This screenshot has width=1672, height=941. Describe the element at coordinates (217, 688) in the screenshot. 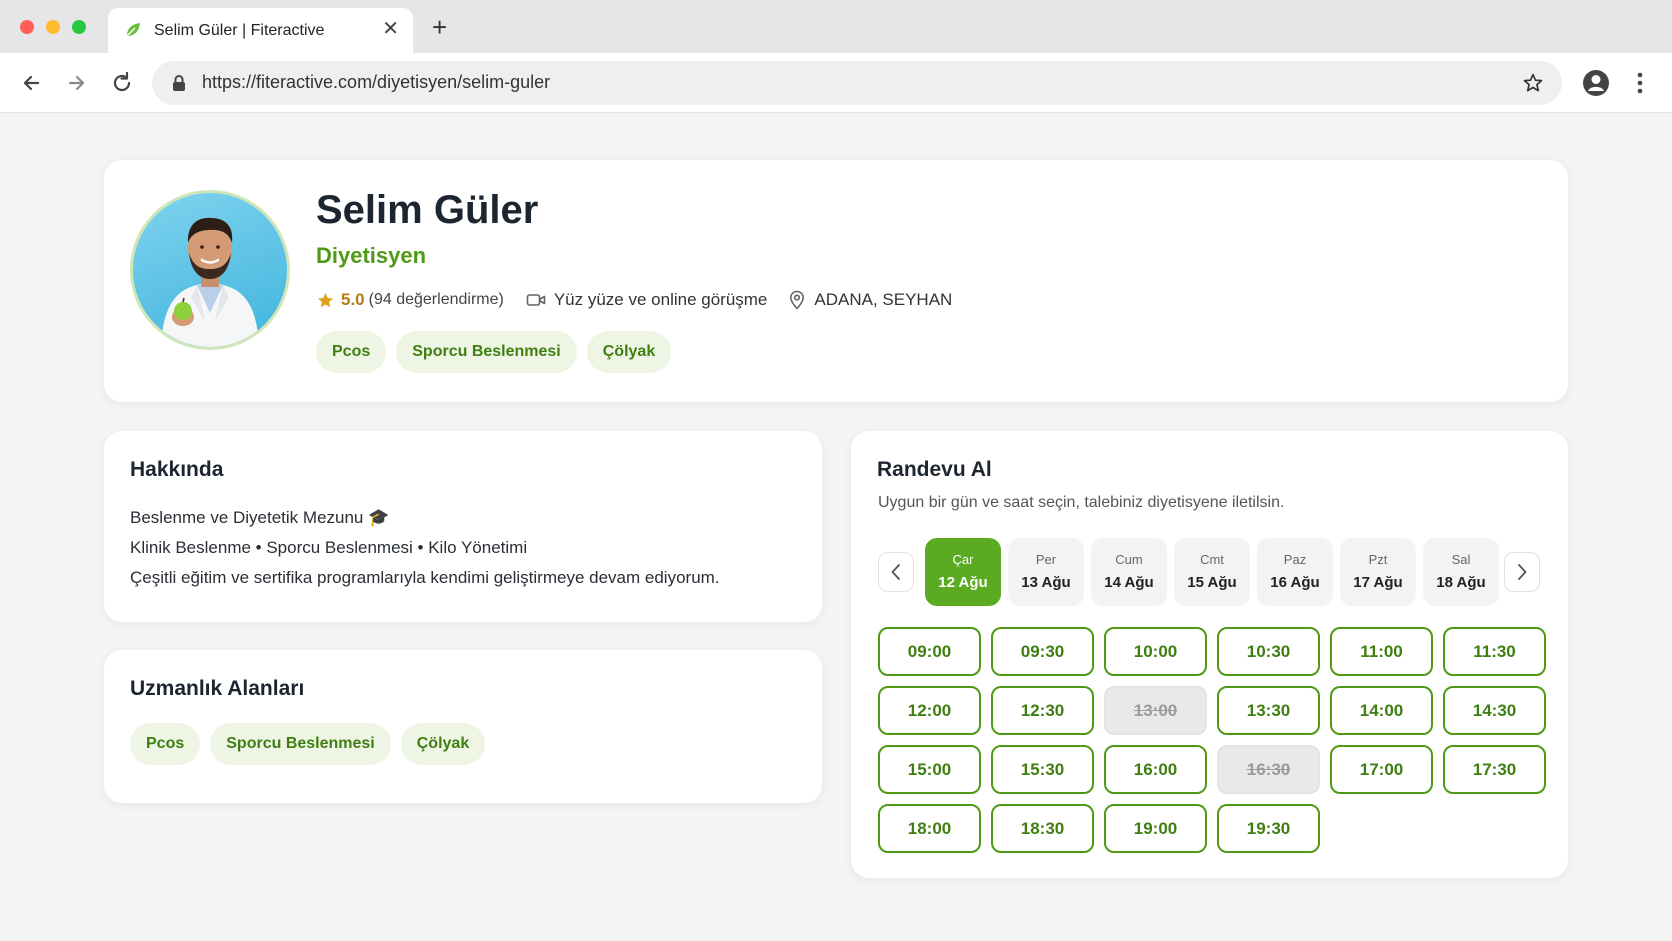

I see `specialties-title: Uzmanlık Alanları` at that location.